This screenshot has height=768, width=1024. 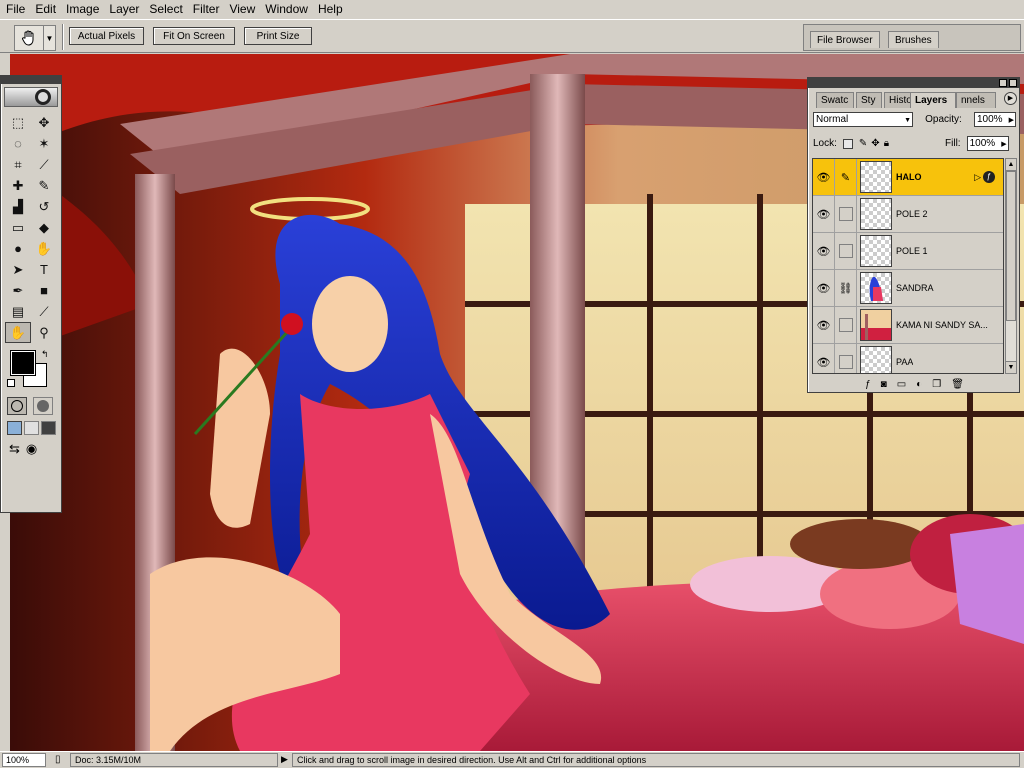 I want to click on standard-mode-icon, so click(x=17, y=406).